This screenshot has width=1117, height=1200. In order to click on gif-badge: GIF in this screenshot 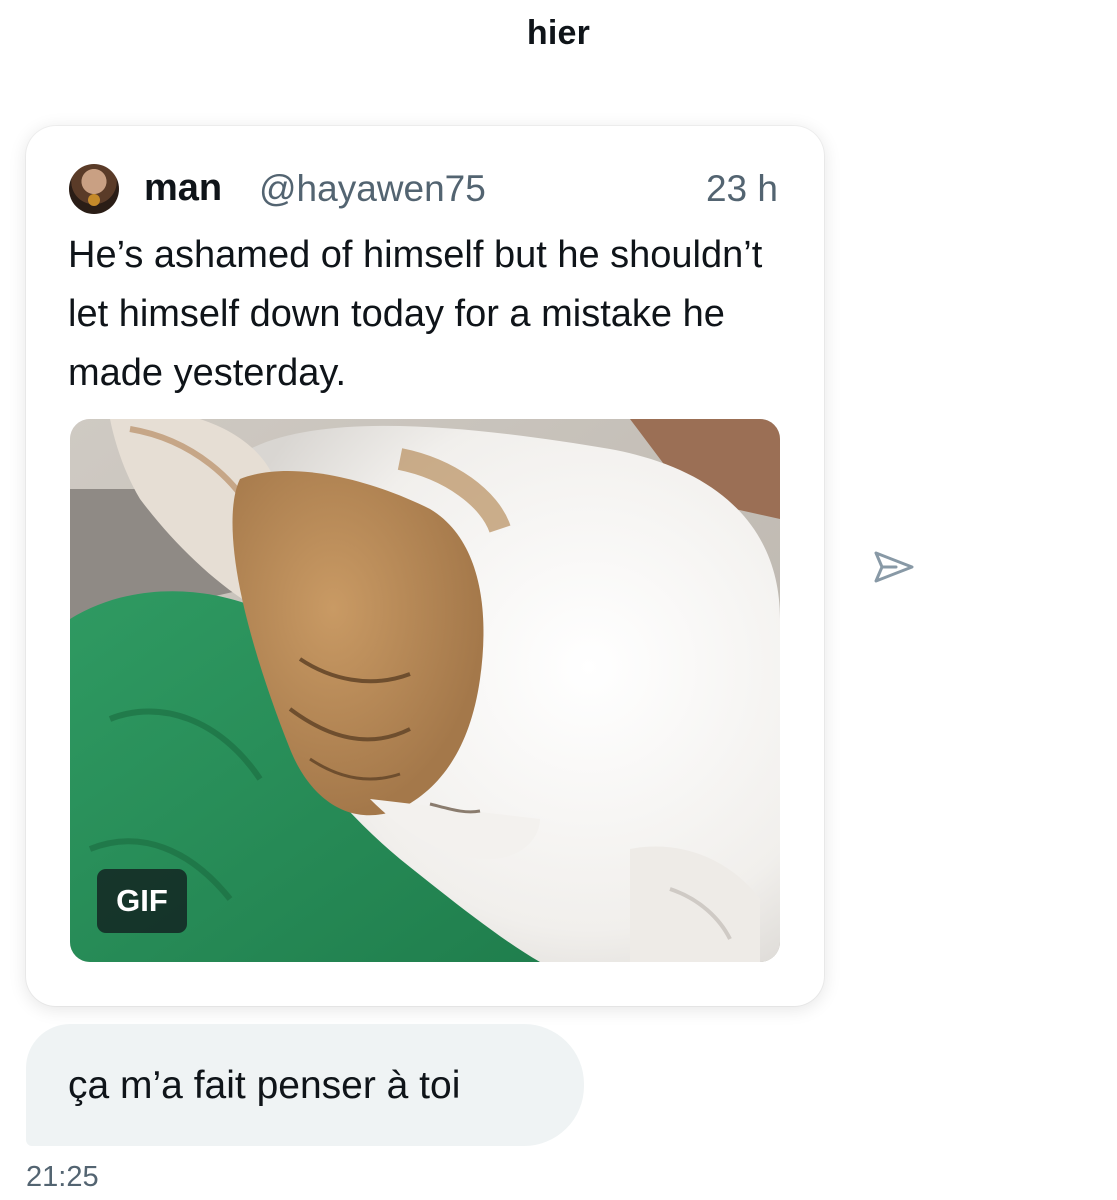, I will do `click(142, 901)`.